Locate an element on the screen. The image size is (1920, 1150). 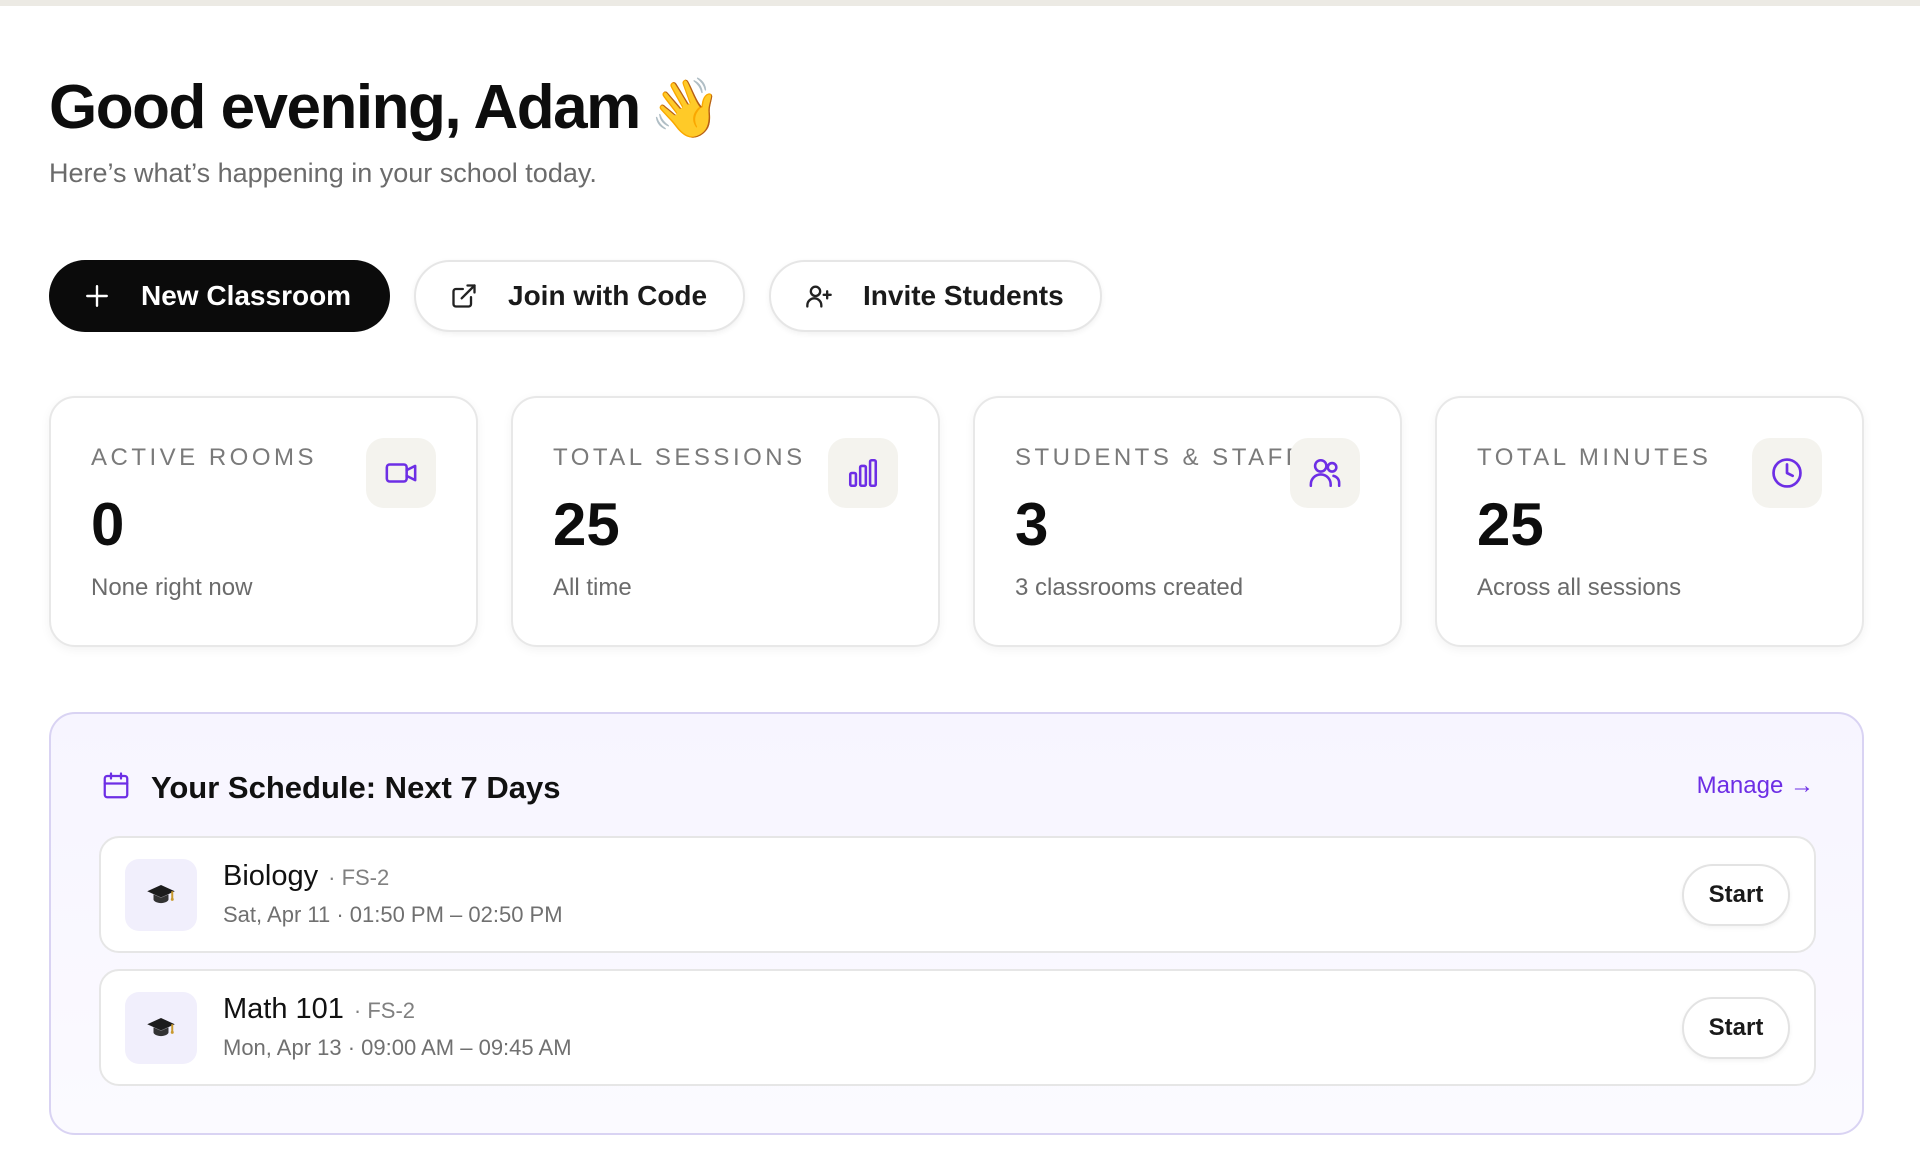
schedule-title: Your Schedule: Next 7 Days is located at coordinates (356, 787).